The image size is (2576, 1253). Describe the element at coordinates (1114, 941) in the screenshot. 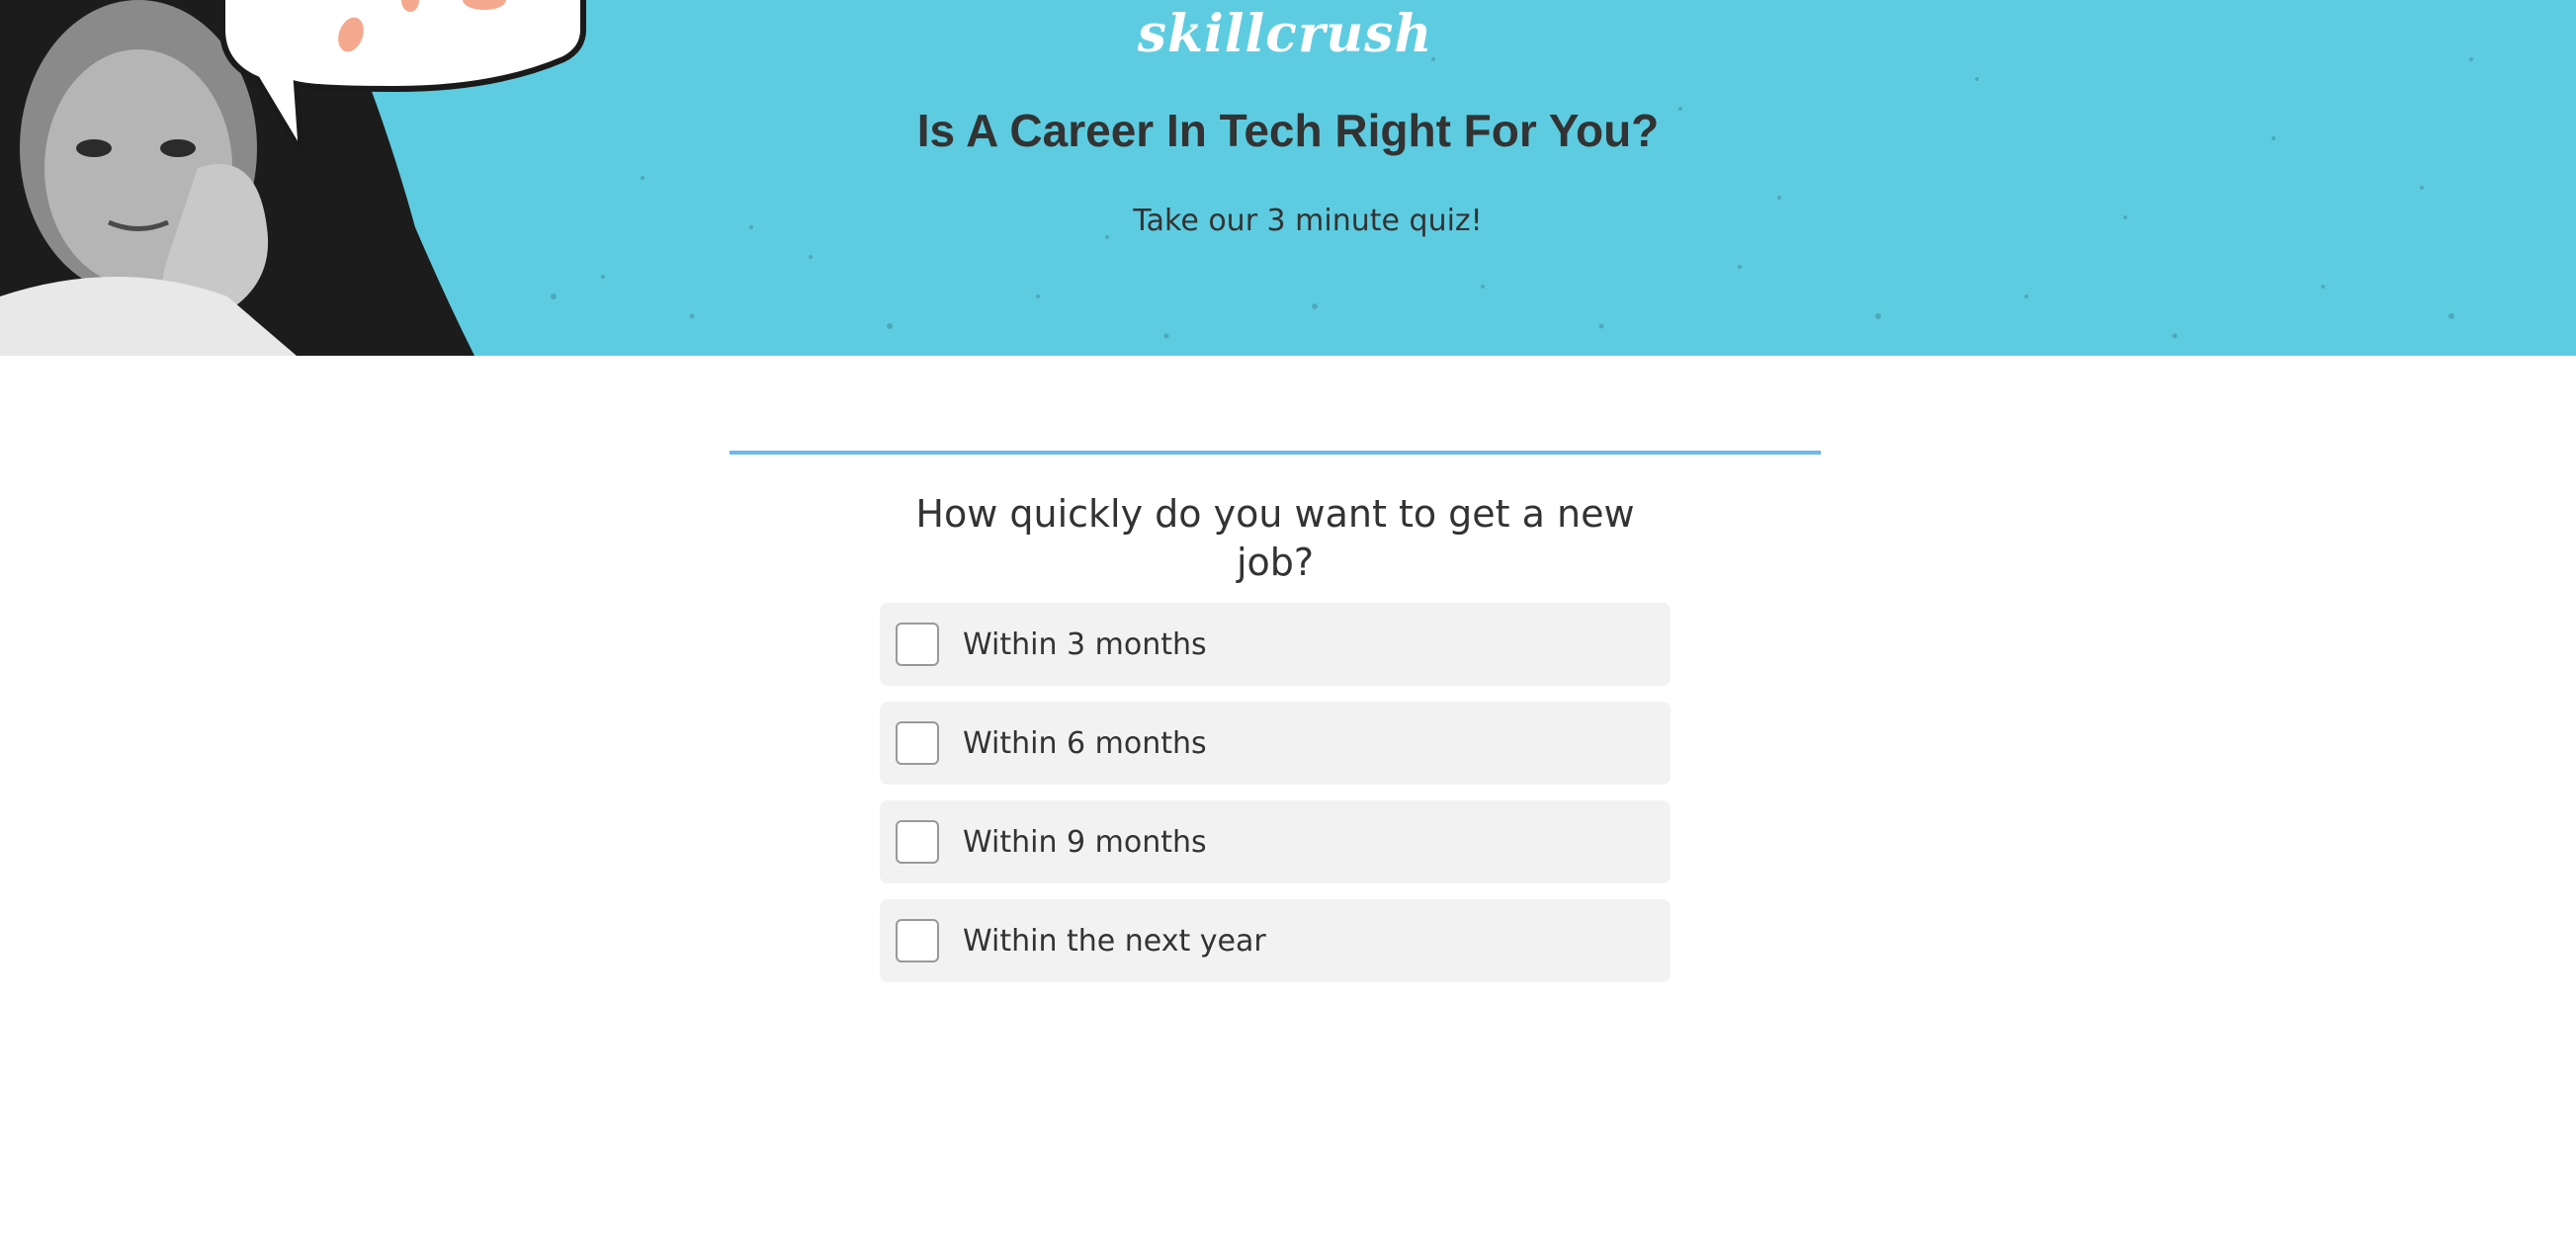

I see `answer-label: Within the next year` at that location.